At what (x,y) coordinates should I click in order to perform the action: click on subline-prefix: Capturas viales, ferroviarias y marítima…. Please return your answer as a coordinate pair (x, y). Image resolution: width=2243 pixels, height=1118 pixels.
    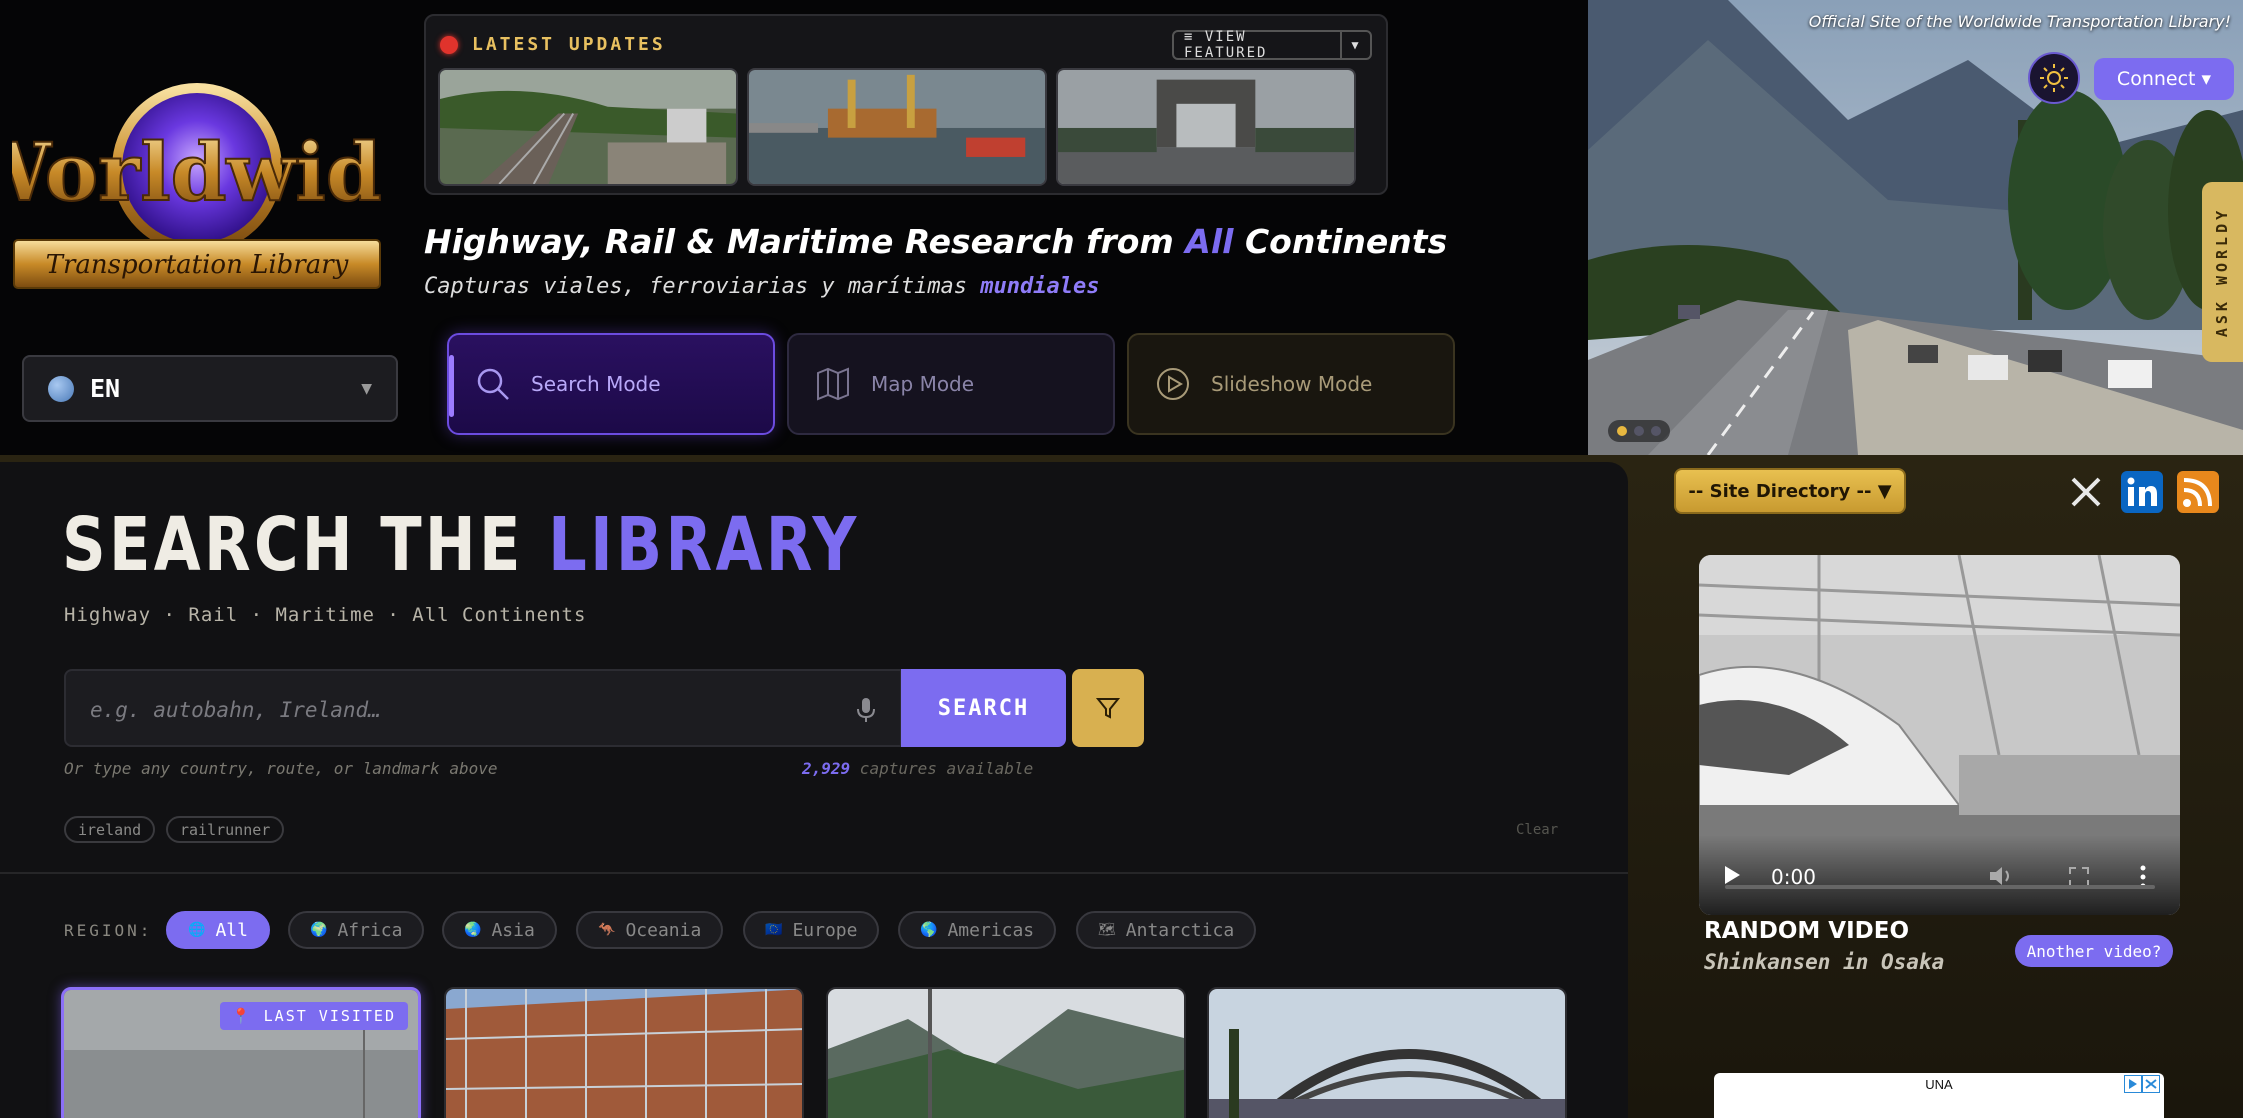
    Looking at the image, I should click on (702, 286).